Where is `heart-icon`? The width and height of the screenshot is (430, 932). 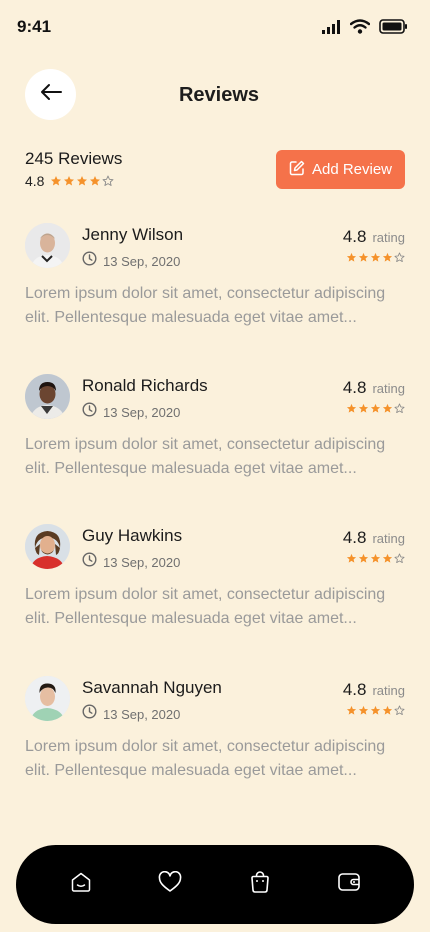 heart-icon is located at coordinates (170, 884).